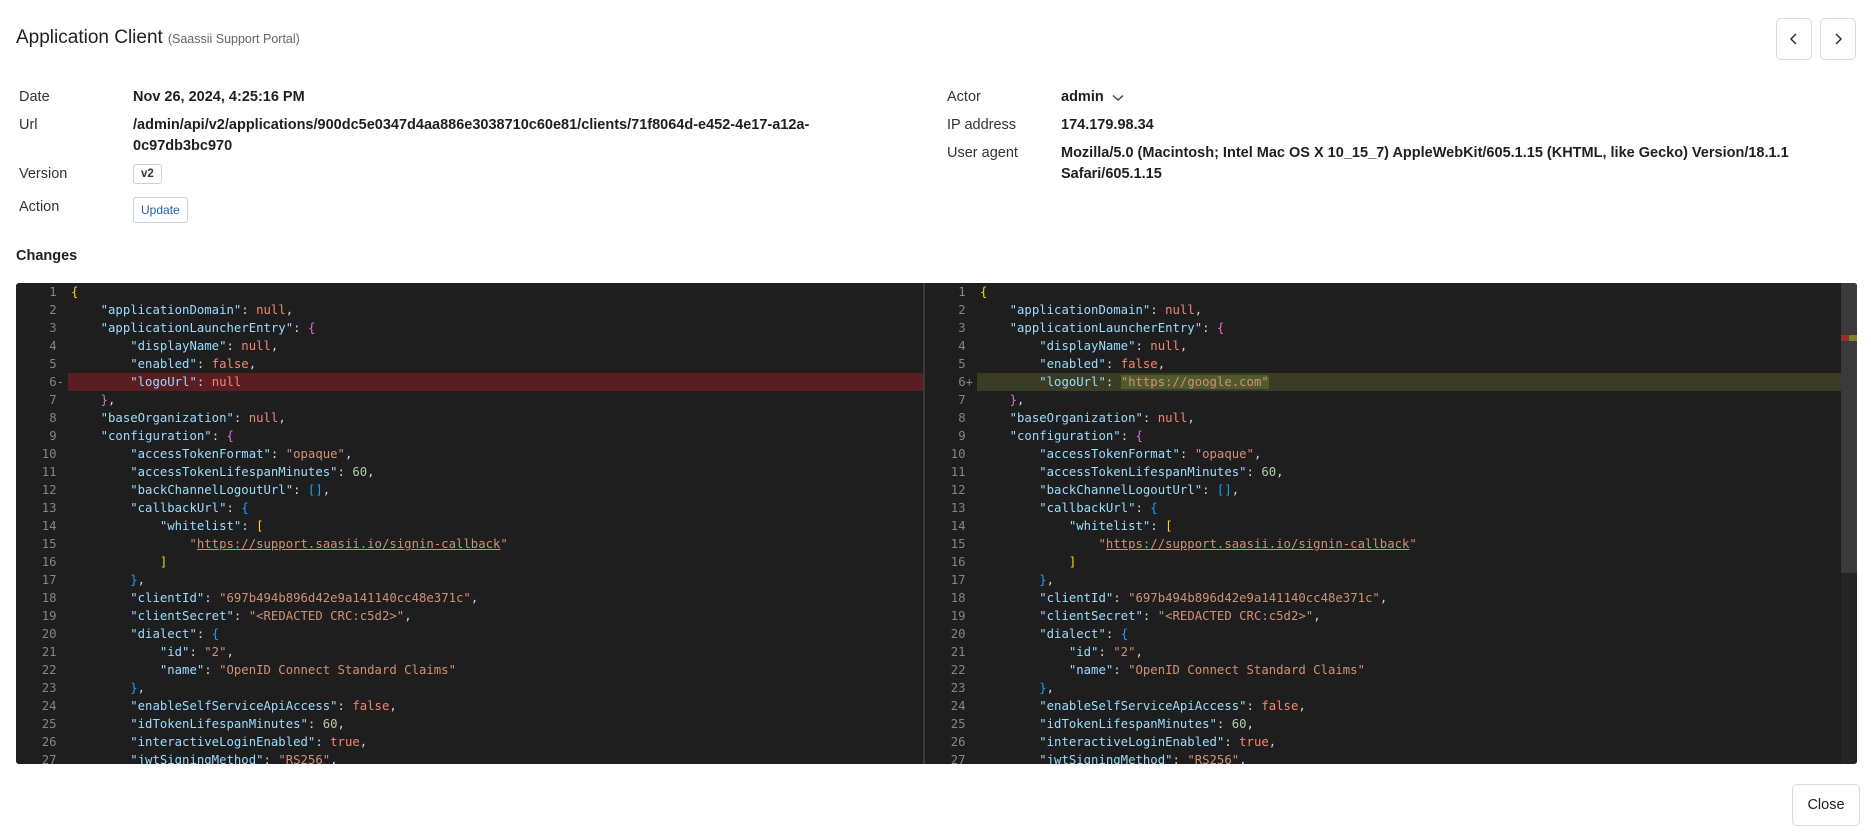 The height and width of the screenshot is (835, 1871). What do you see at coordinates (982, 125) in the screenshot?
I see `ip-label: IP address` at bounding box center [982, 125].